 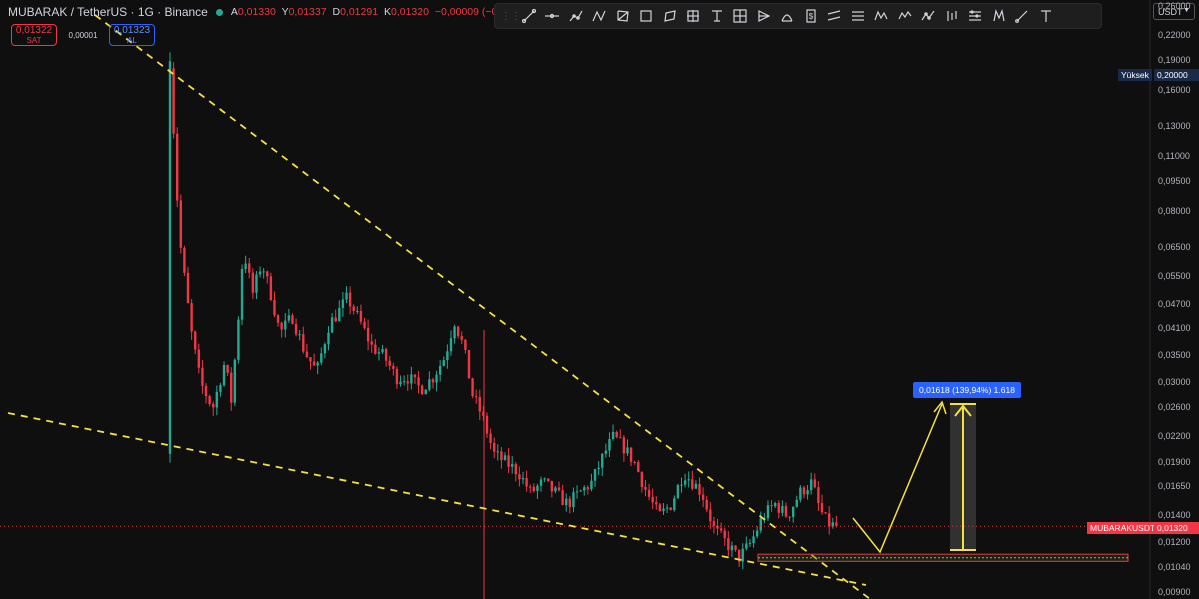 What do you see at coordinates (576, 16) in the screenshot?
I see `path-icon` at bounding box center [576, 16].